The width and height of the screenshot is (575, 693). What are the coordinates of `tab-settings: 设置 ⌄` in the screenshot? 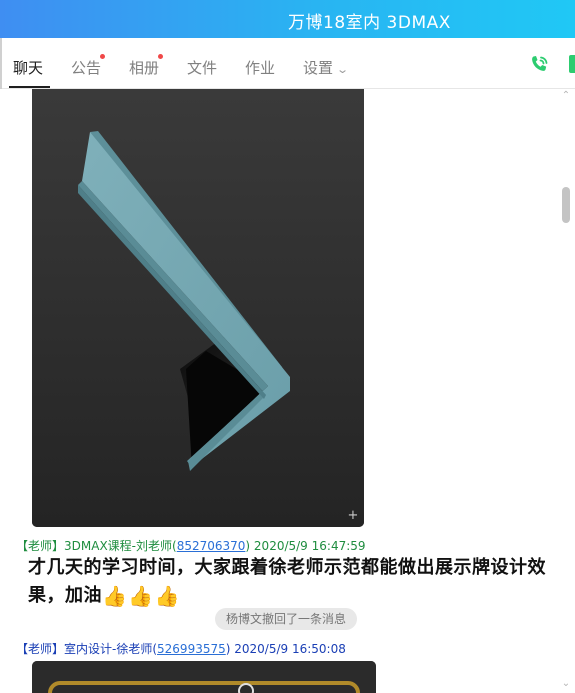 It's located at (326, 67).